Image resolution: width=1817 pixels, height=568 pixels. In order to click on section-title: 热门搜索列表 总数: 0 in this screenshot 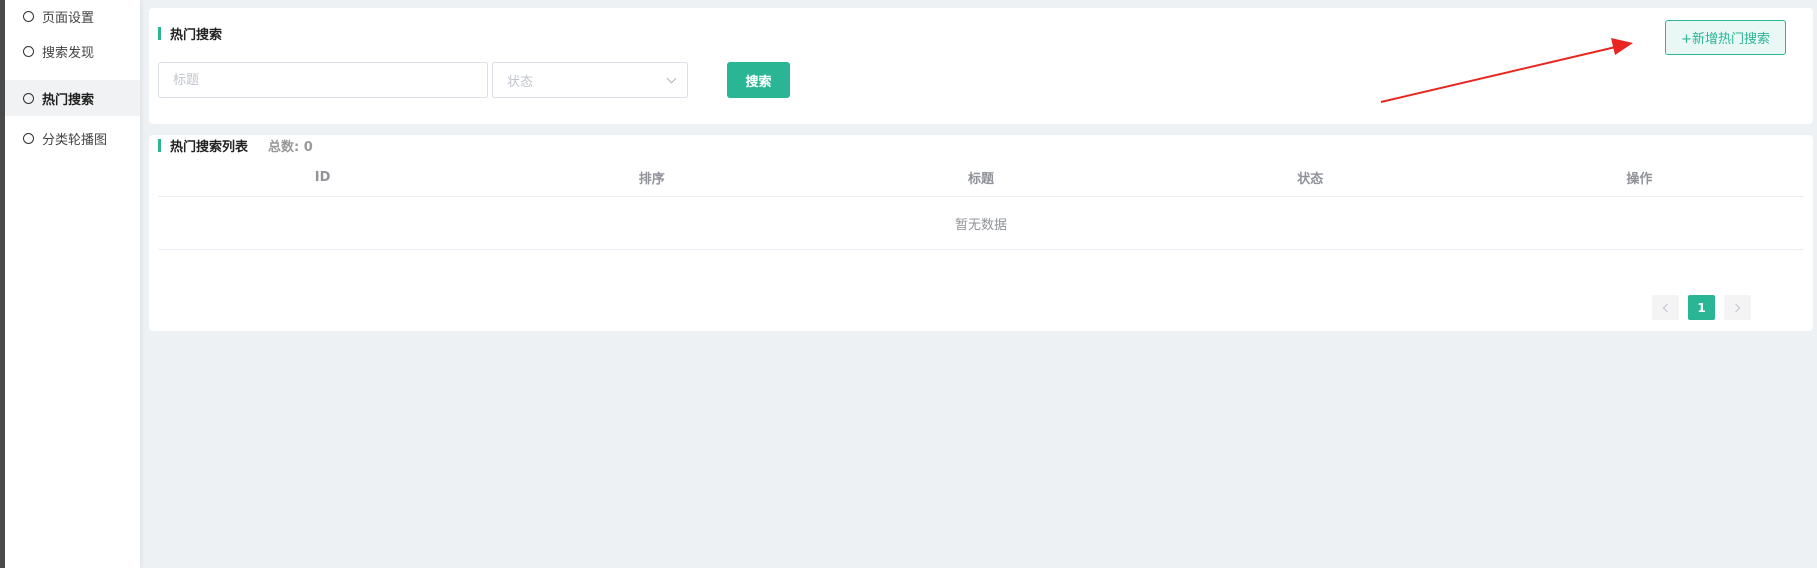, I will do `click(235, 145)`.